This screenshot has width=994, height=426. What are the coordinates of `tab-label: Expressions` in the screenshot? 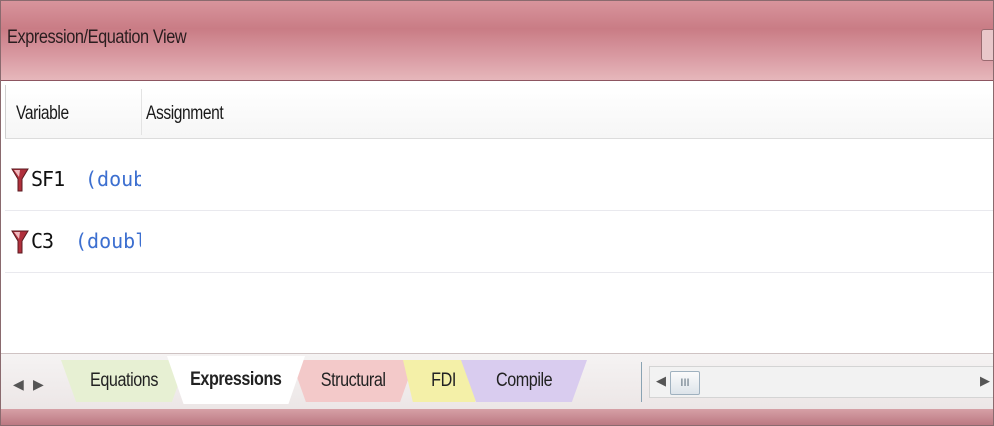 It's located at (236, 379).